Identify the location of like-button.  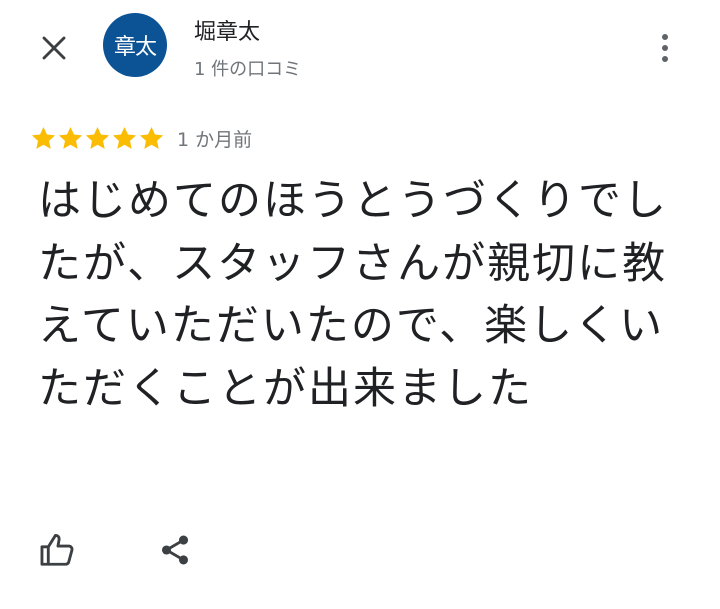
(57, 550).